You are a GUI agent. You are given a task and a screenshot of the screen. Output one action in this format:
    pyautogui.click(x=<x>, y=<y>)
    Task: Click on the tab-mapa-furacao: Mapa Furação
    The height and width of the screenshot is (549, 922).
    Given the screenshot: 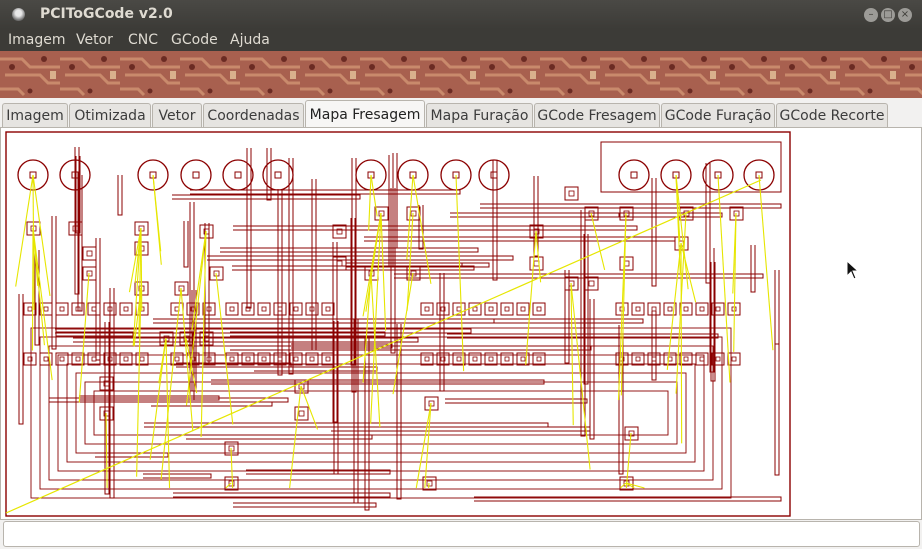 What is the action you would take?
    pyautogui.click(x=479, y=115)
    